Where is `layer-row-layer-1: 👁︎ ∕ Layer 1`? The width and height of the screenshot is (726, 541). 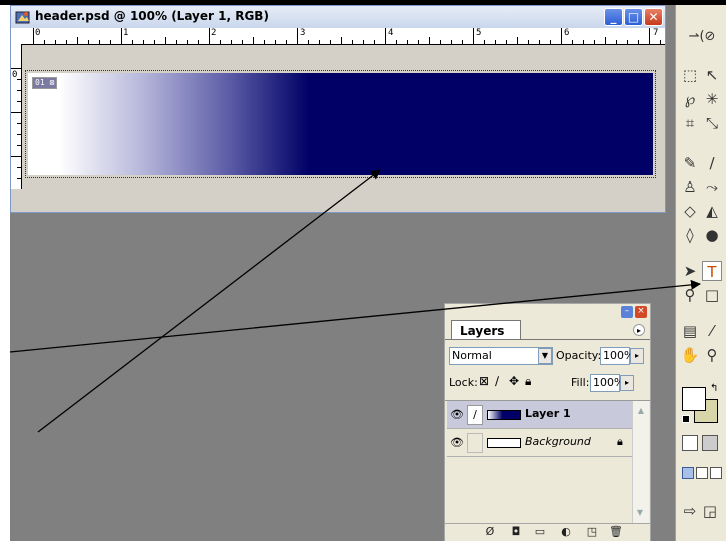
layer-row-layer-1: 👁︎ ∕ Layer 1 is located at coordinates (539, 415).